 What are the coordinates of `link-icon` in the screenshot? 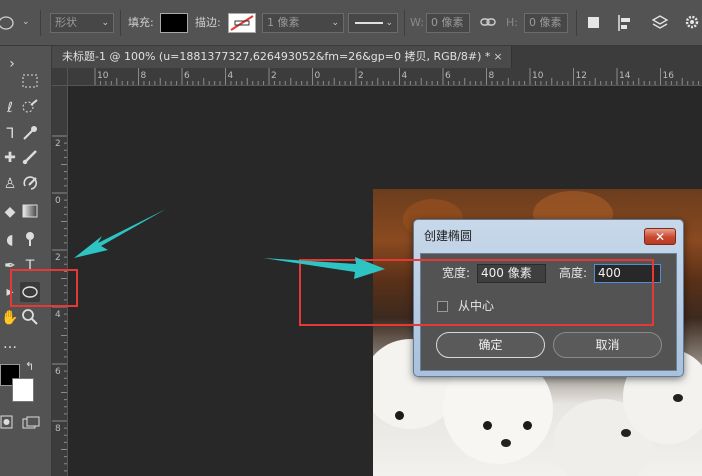 It's located at (488, 23).